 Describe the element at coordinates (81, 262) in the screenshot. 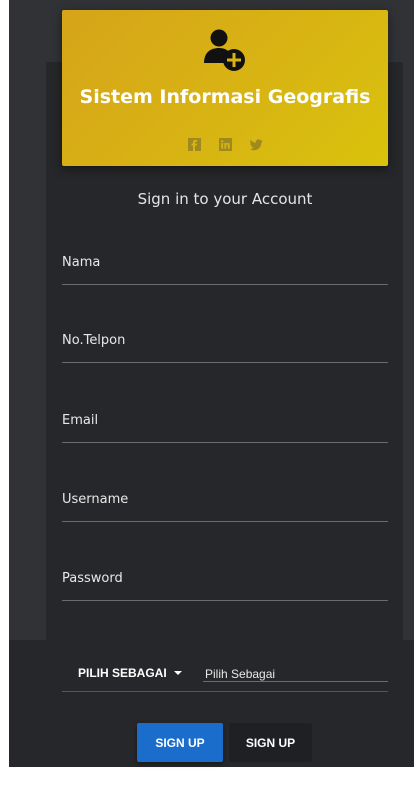

I see `nama-field-label: Nama` at that location.